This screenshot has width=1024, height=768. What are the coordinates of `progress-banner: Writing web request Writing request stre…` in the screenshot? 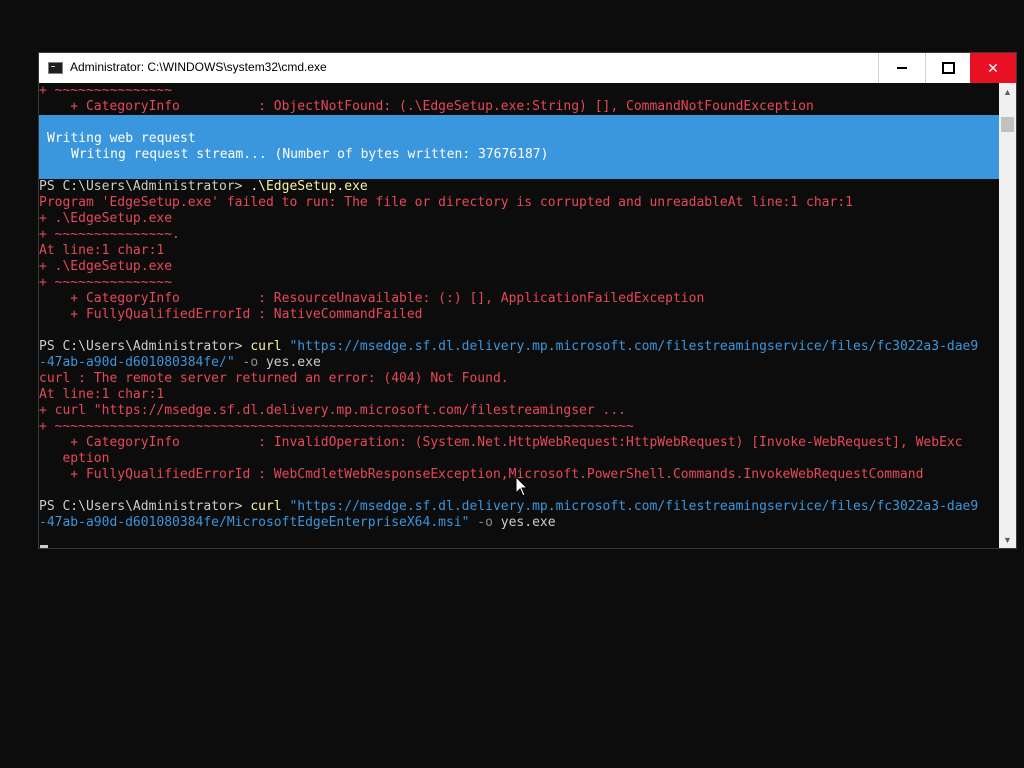 It's located at (519, 147).